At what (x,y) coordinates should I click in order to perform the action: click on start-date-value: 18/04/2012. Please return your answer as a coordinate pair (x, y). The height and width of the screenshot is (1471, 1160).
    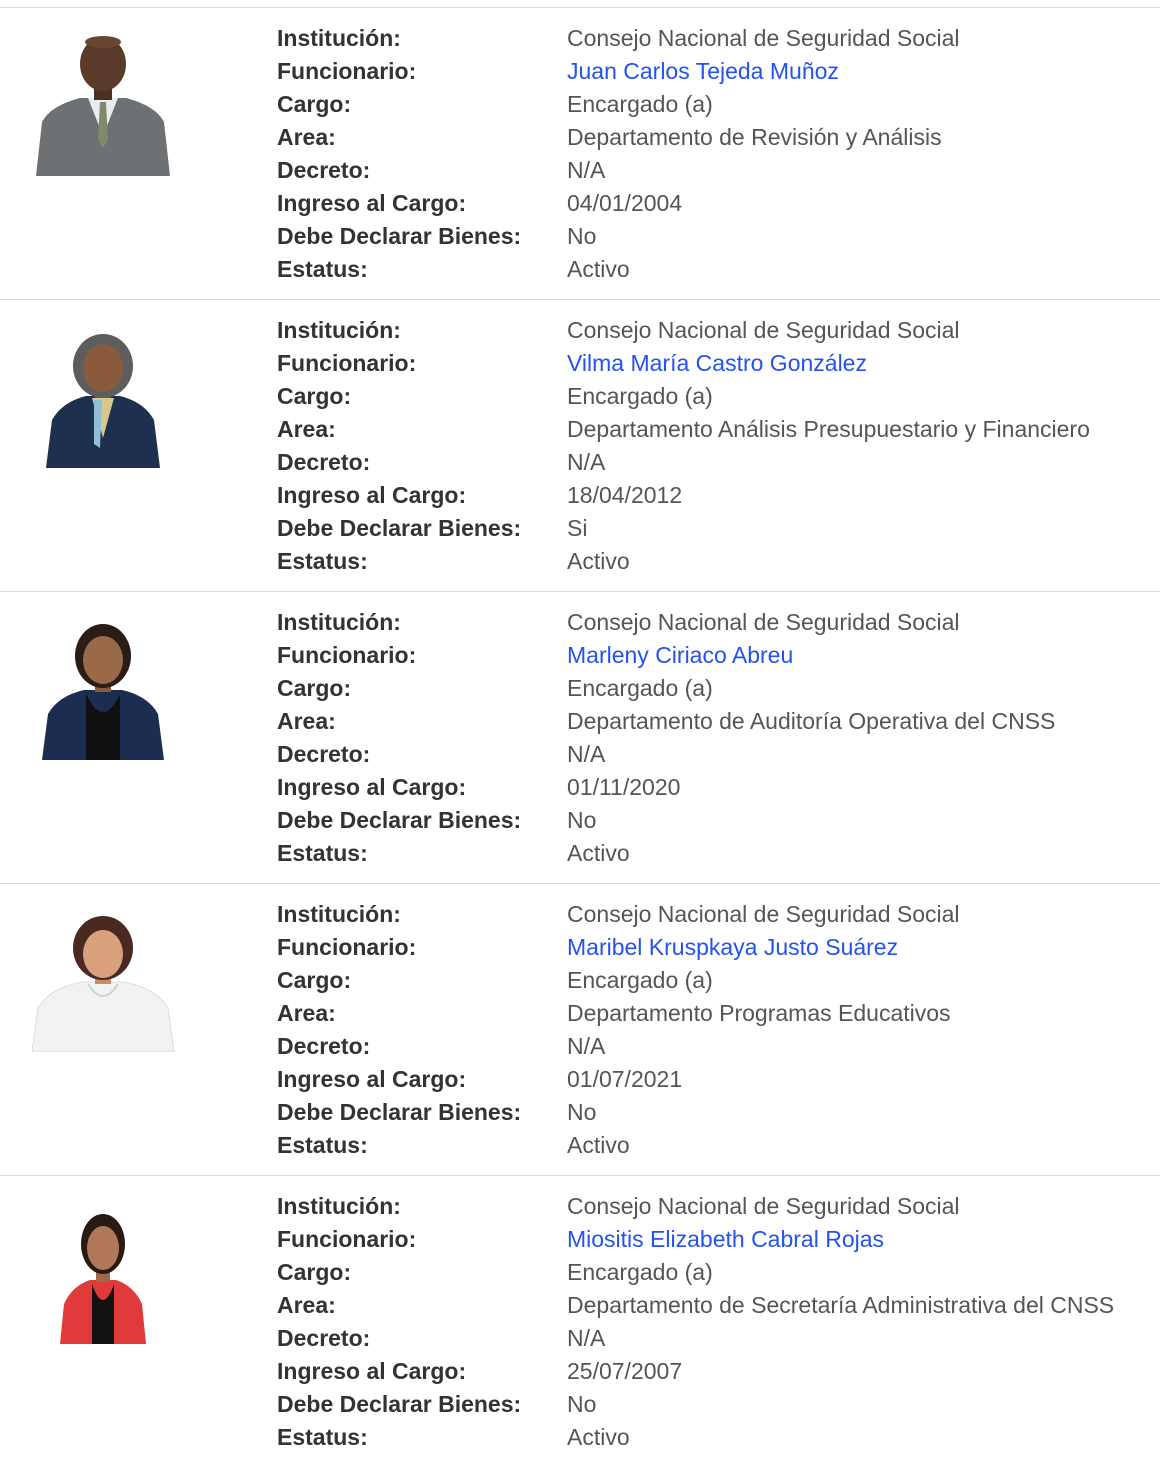
    Looking at the image, I should click on (625, 495).